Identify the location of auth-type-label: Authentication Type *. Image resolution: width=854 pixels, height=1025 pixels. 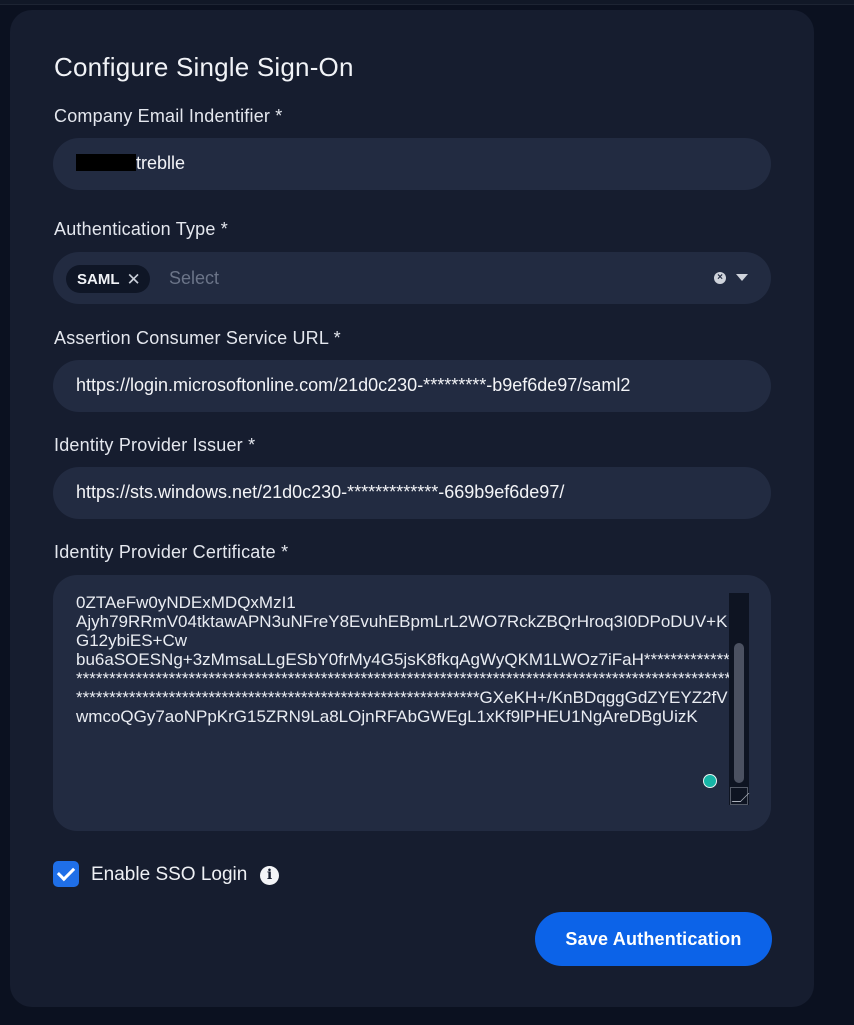
(141, 229).